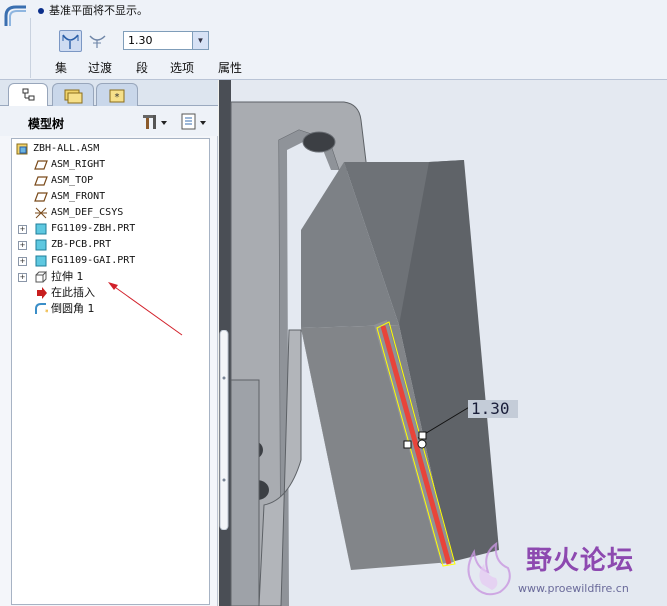 This screenshot has width=667, height=606. I want to click on tab-folder-browser, so click(73, 94).